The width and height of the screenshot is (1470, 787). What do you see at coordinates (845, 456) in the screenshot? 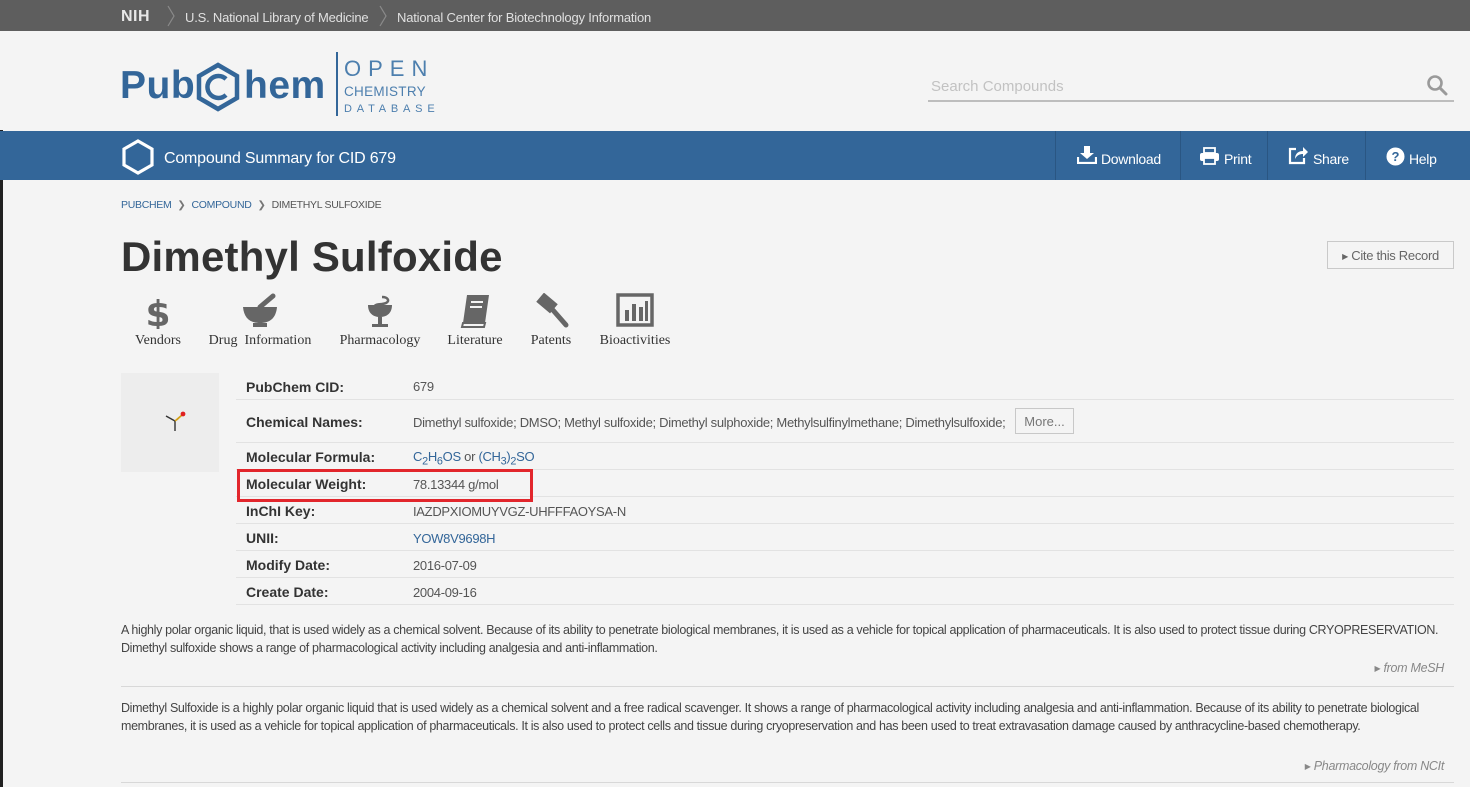
I see `table-row: Molecular Formula: C2H6OS or (CH3)2SO` at bounding box center [845, 456].